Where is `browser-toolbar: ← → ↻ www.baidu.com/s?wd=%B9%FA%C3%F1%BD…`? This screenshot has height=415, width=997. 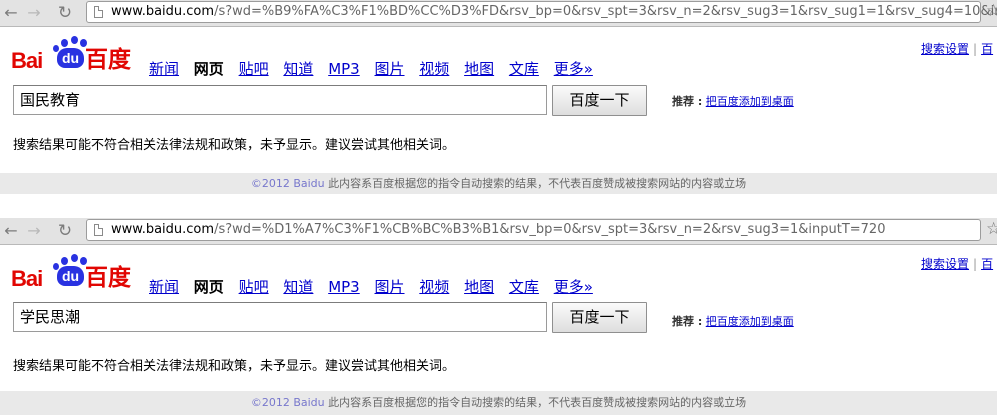 browser-toolbar: ← → ↻ www.baidu.com/s?wd=%B9%FA%C3%F1%BD… is located at coordinates (498, 13).